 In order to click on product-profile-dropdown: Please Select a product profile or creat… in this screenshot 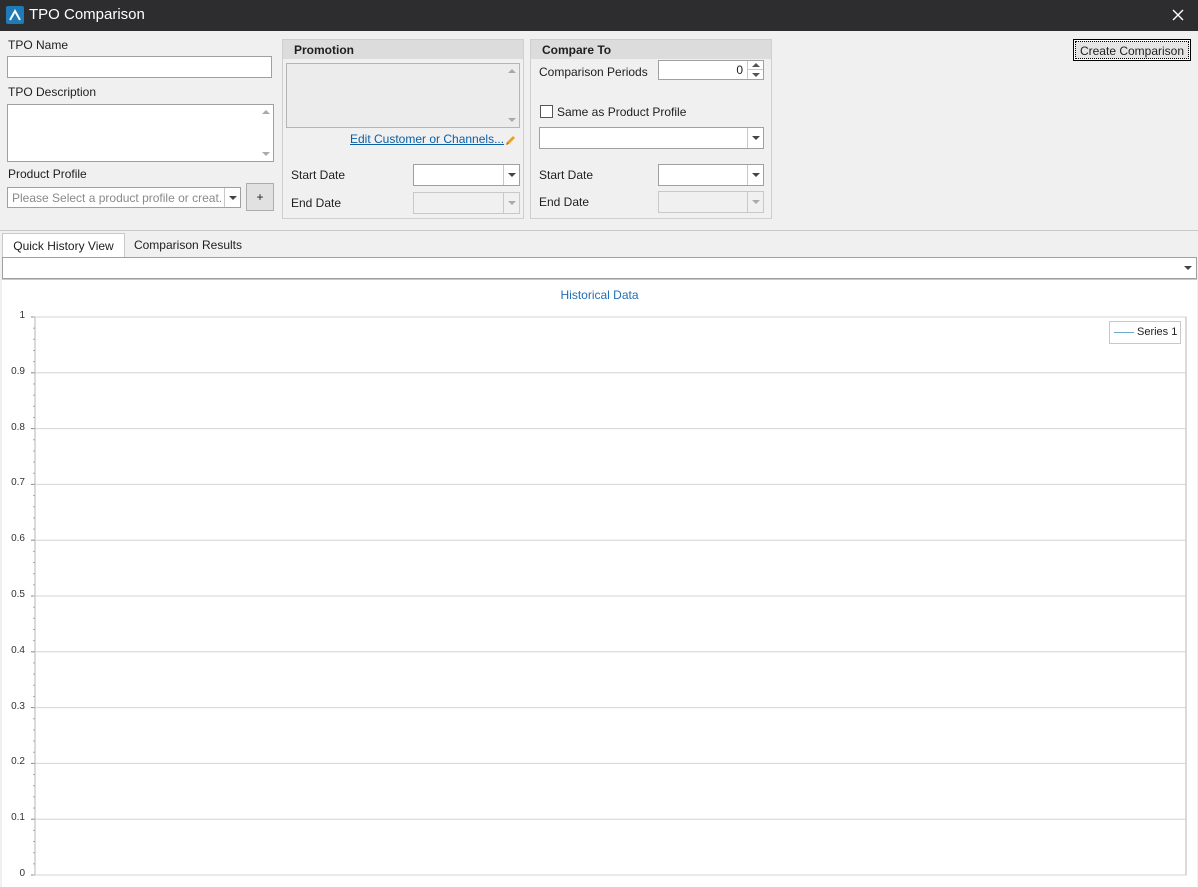, I will do `click(124, 197)`.